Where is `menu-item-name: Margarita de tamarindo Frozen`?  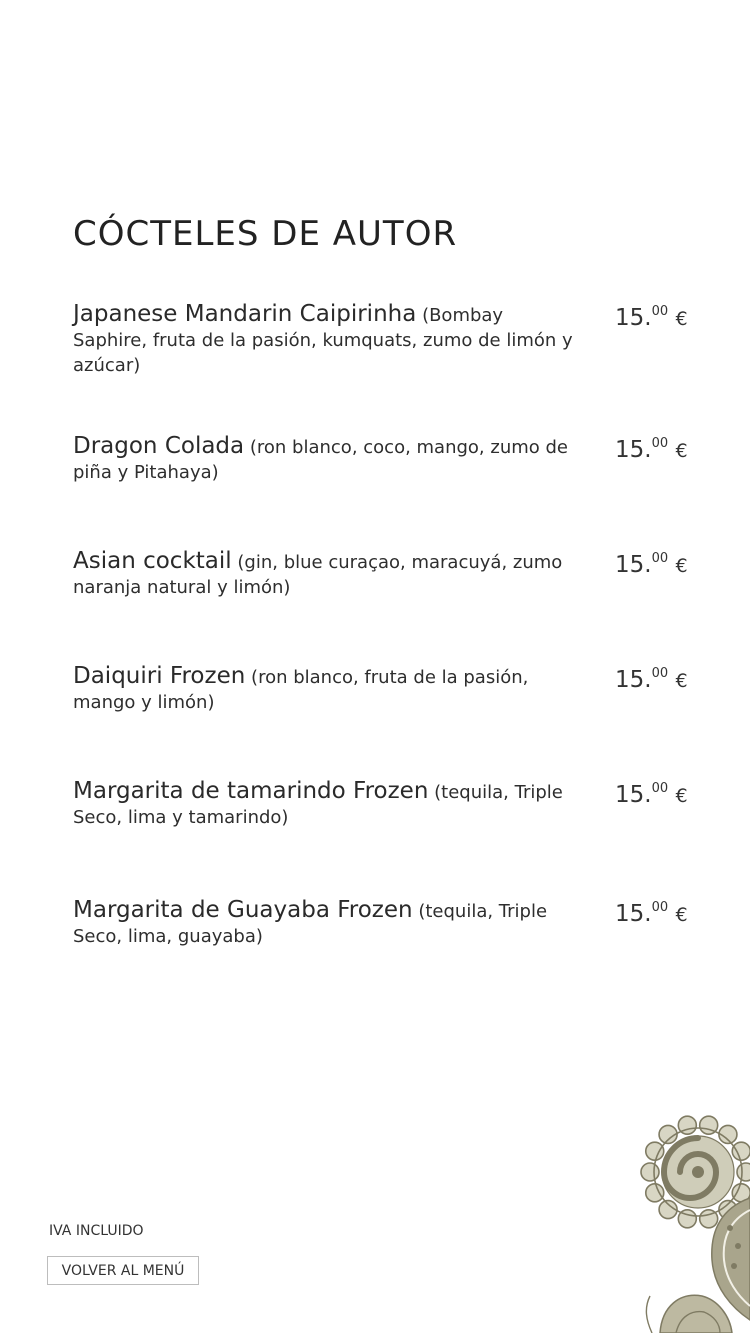
menu-item-name: Margarita de tamarindo Frozen is located at coordinates (251, 791).